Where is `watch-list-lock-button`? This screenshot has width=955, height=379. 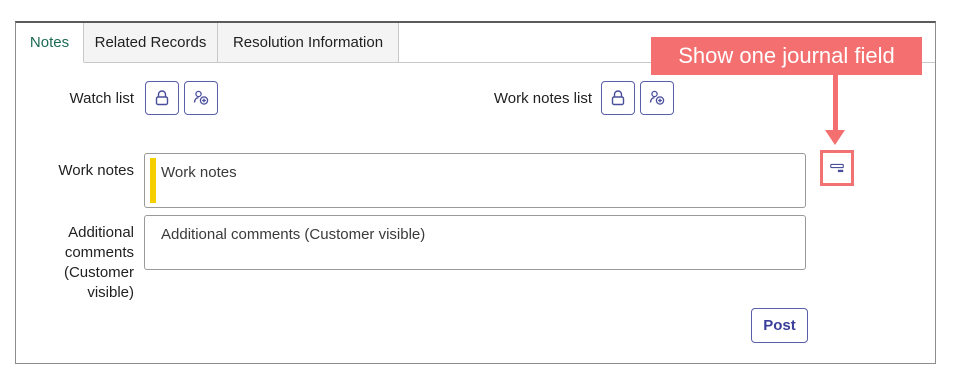
watch-list-lock-button is located at coordinates (162, 98).